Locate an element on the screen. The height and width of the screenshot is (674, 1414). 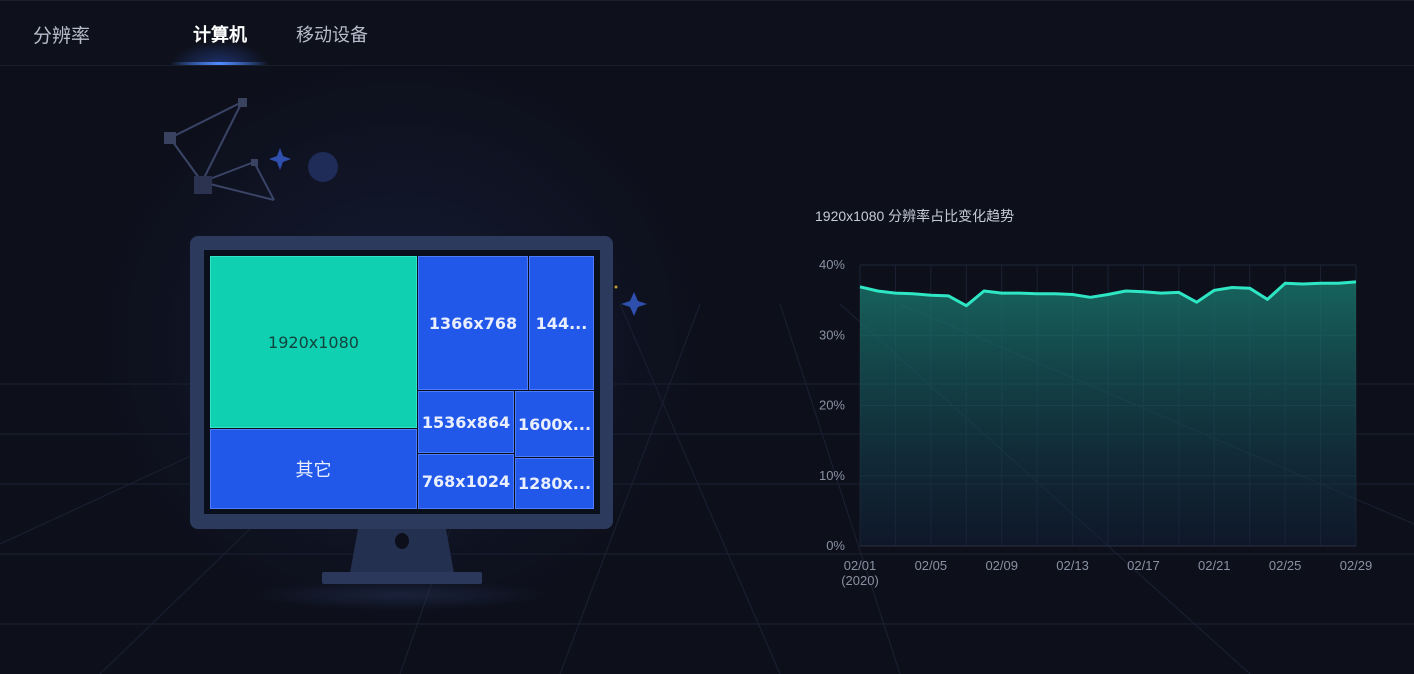
treemap-tile-other: 其它 is located at coordinates (313, 469).